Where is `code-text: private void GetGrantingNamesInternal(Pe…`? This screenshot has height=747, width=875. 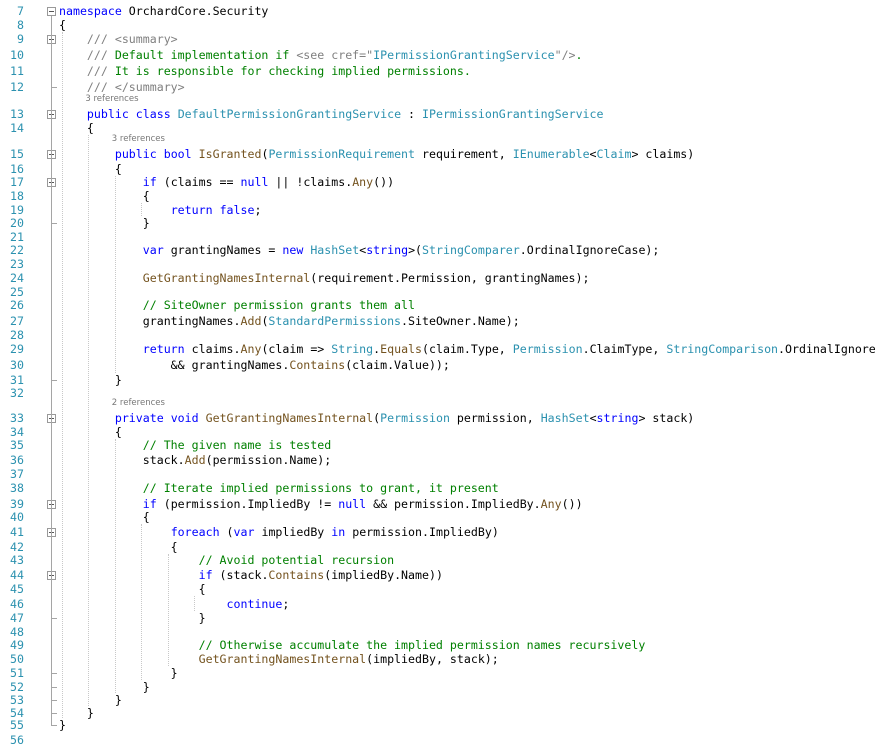
code-text: private void GetGrantingNamesInternal(Pe… is located at coordinates (376, 418).